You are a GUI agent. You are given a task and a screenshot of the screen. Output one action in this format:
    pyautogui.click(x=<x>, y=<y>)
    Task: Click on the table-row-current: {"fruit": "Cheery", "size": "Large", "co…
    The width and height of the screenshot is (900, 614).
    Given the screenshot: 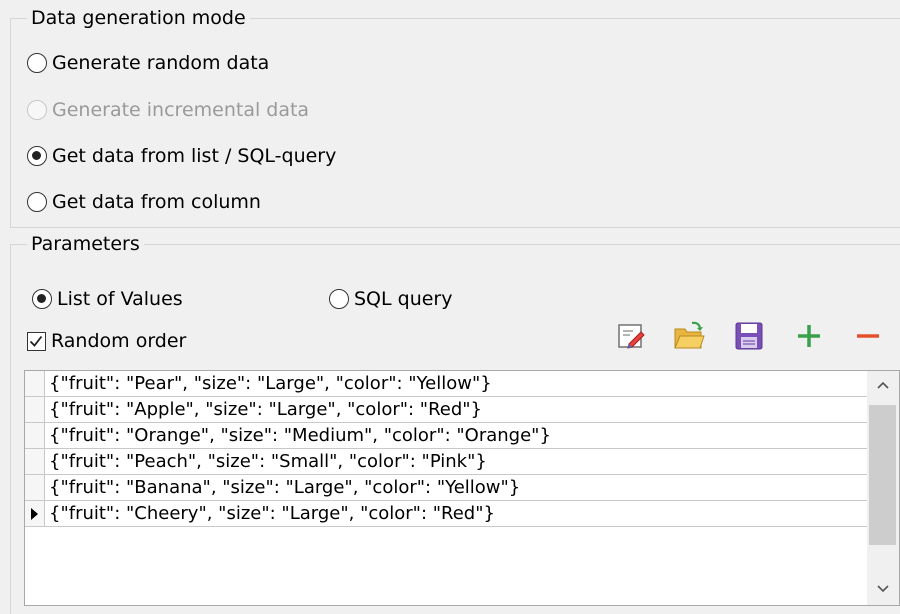 What is the action you would take?
    pyautogui.click(x=446, y=514)
    